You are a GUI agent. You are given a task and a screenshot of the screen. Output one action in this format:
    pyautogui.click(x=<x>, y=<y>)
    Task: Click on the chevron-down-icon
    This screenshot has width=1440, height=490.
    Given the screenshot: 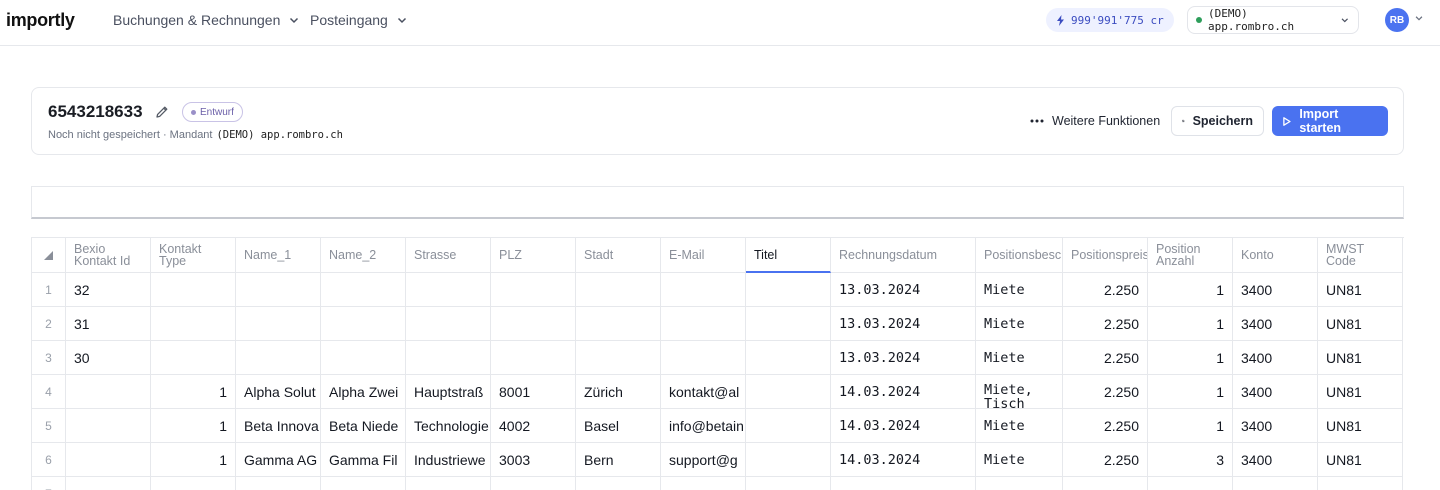 What is the action you would take?
    pyautogui.click(x=1419, y=18)
    